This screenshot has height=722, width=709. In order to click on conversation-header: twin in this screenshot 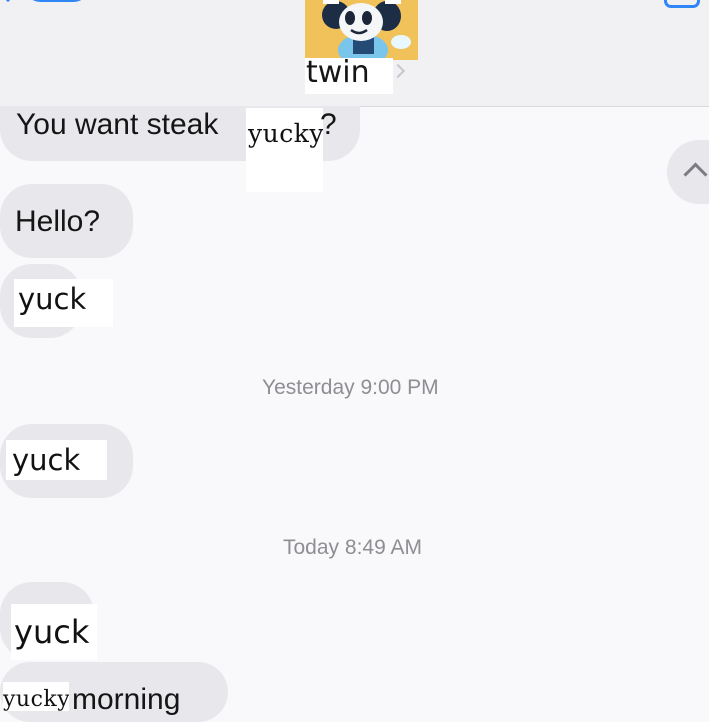, I will do `click(354, 53)`.